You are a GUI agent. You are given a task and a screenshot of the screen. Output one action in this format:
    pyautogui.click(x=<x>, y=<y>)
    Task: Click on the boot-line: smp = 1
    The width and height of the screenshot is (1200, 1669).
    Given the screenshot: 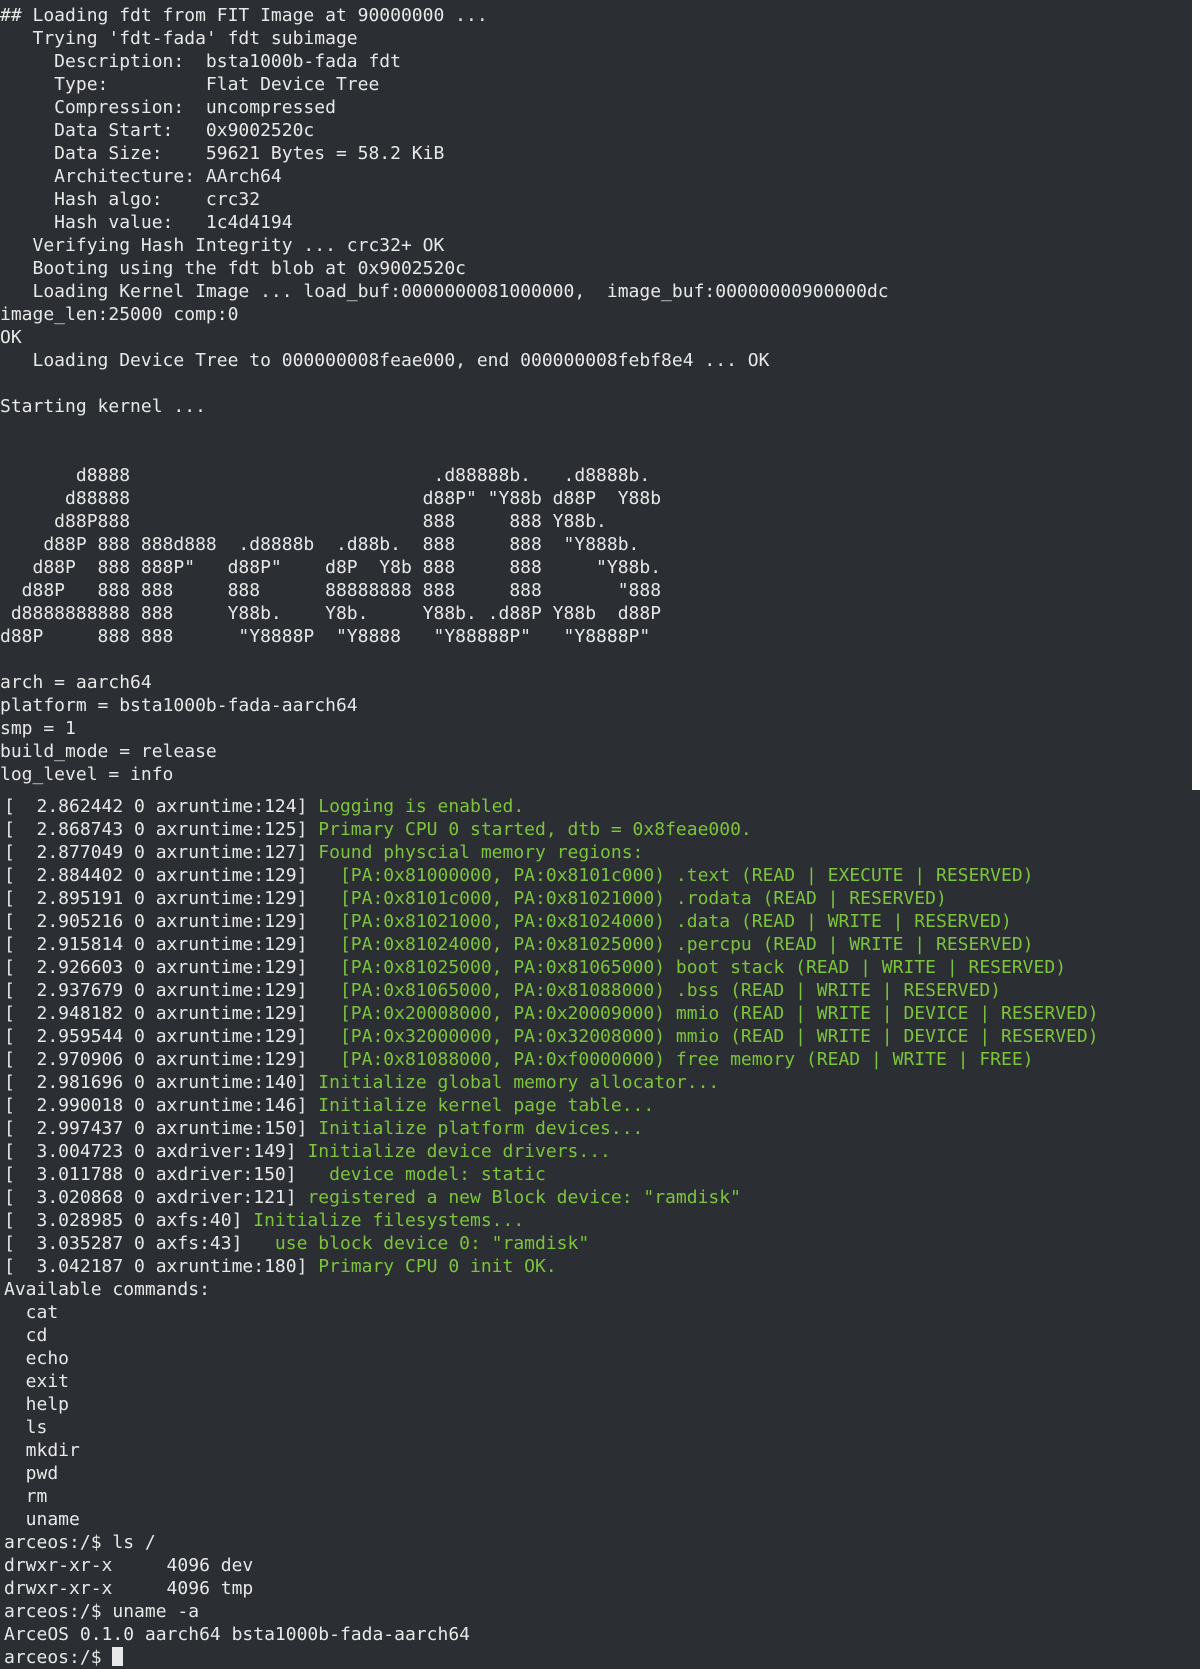 What is the action you would take?
    pyautogui.click(x=38, y=728)
    